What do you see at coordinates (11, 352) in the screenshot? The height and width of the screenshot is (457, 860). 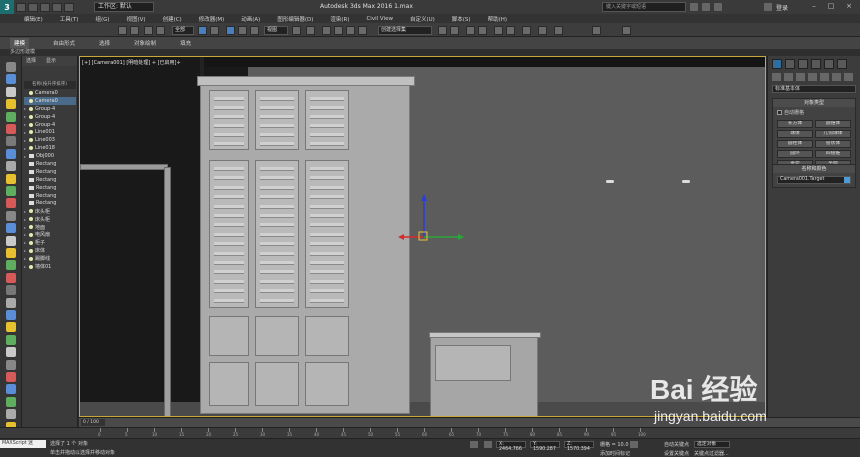 I see `ball-icon` at bounding box center [11, 352].